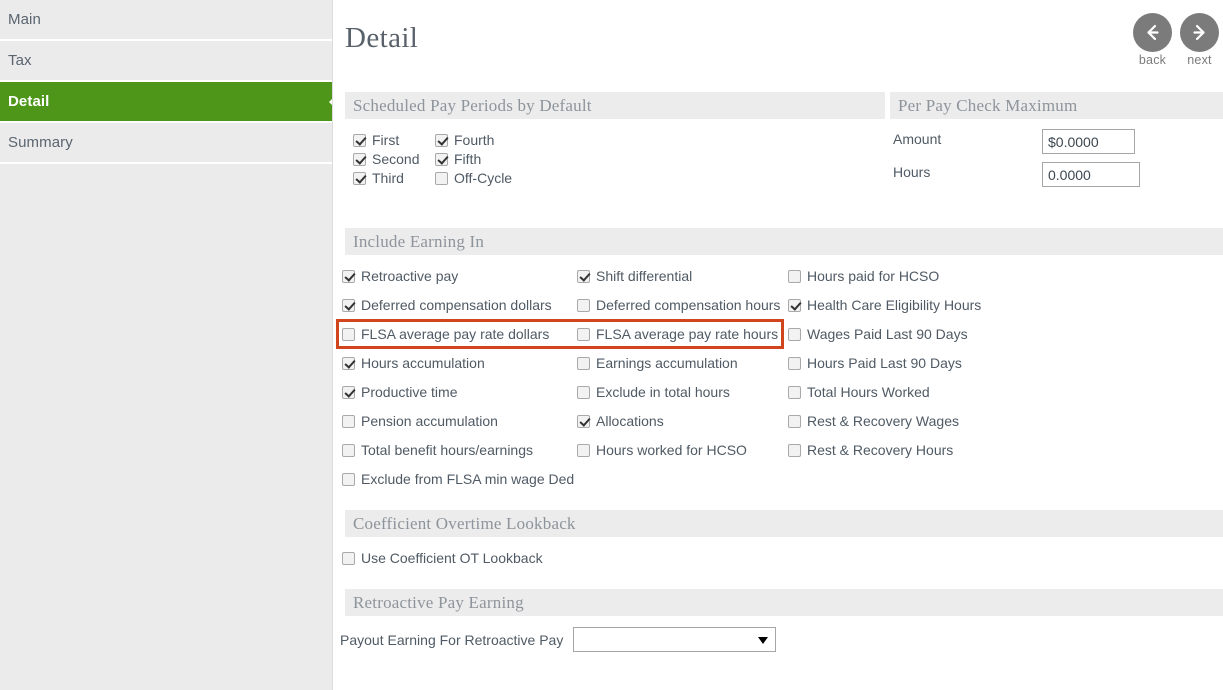 This screenshot has width=1223, height=690. I want to click on section-header-retroactive-pay-earning: Retroactive Pay Earning, so click(784, 602).